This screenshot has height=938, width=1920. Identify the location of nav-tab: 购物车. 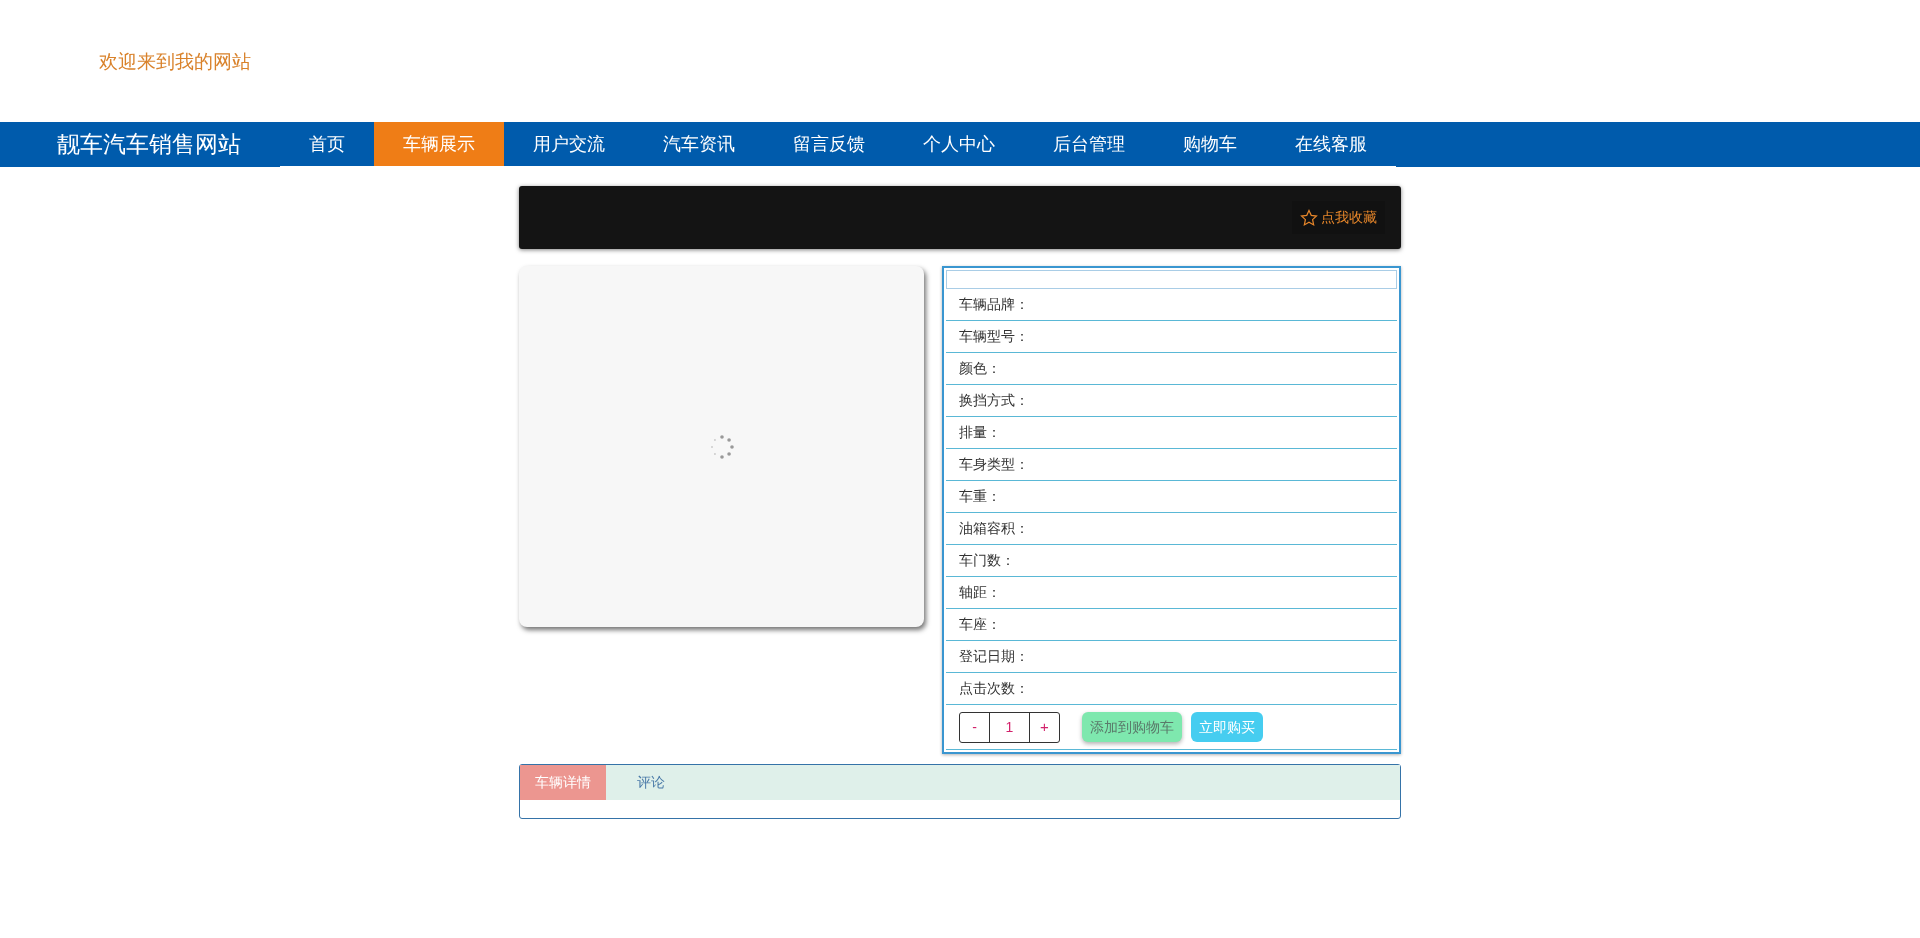
(1210, 144).